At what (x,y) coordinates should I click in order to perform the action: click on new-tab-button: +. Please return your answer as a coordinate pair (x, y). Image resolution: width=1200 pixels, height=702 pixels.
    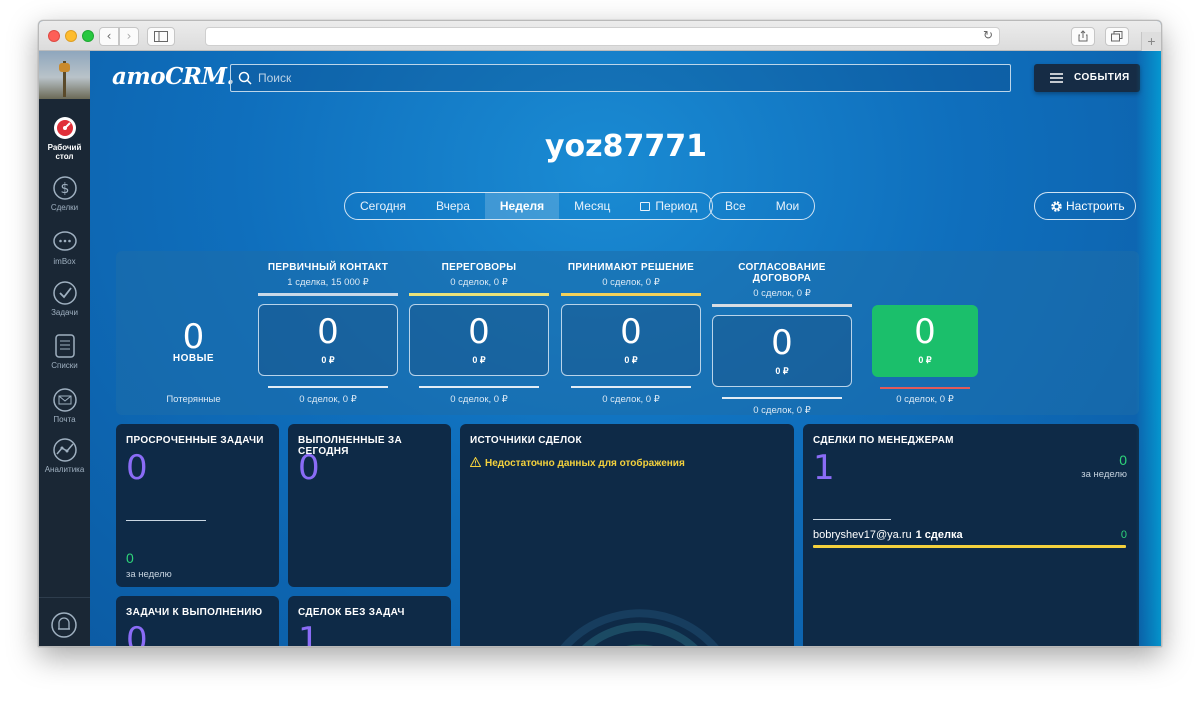
    Looking at the image, I should click on (1151, 41).